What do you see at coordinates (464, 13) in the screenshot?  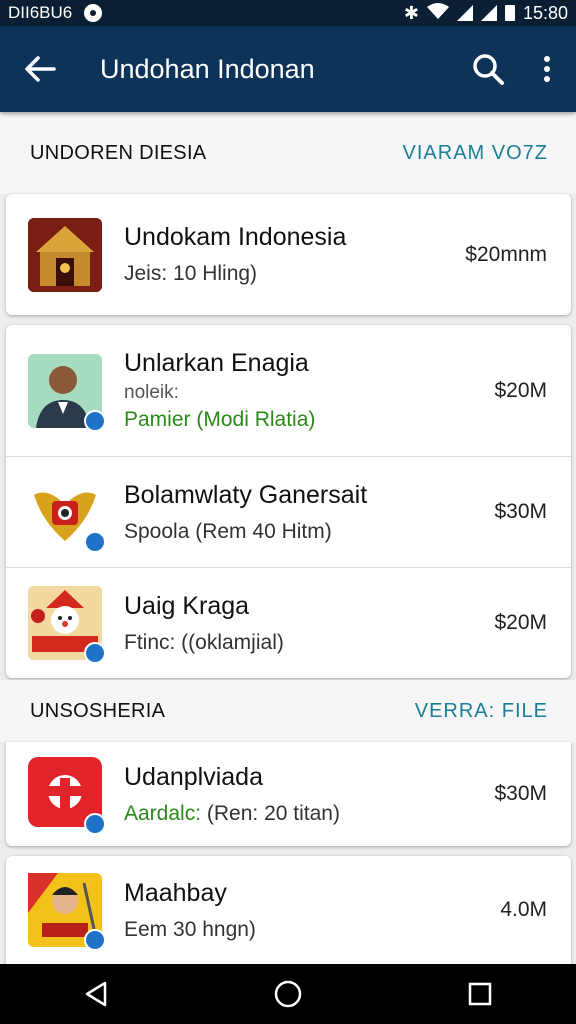 I see `signal-icon` at bounding box center [464, 13].